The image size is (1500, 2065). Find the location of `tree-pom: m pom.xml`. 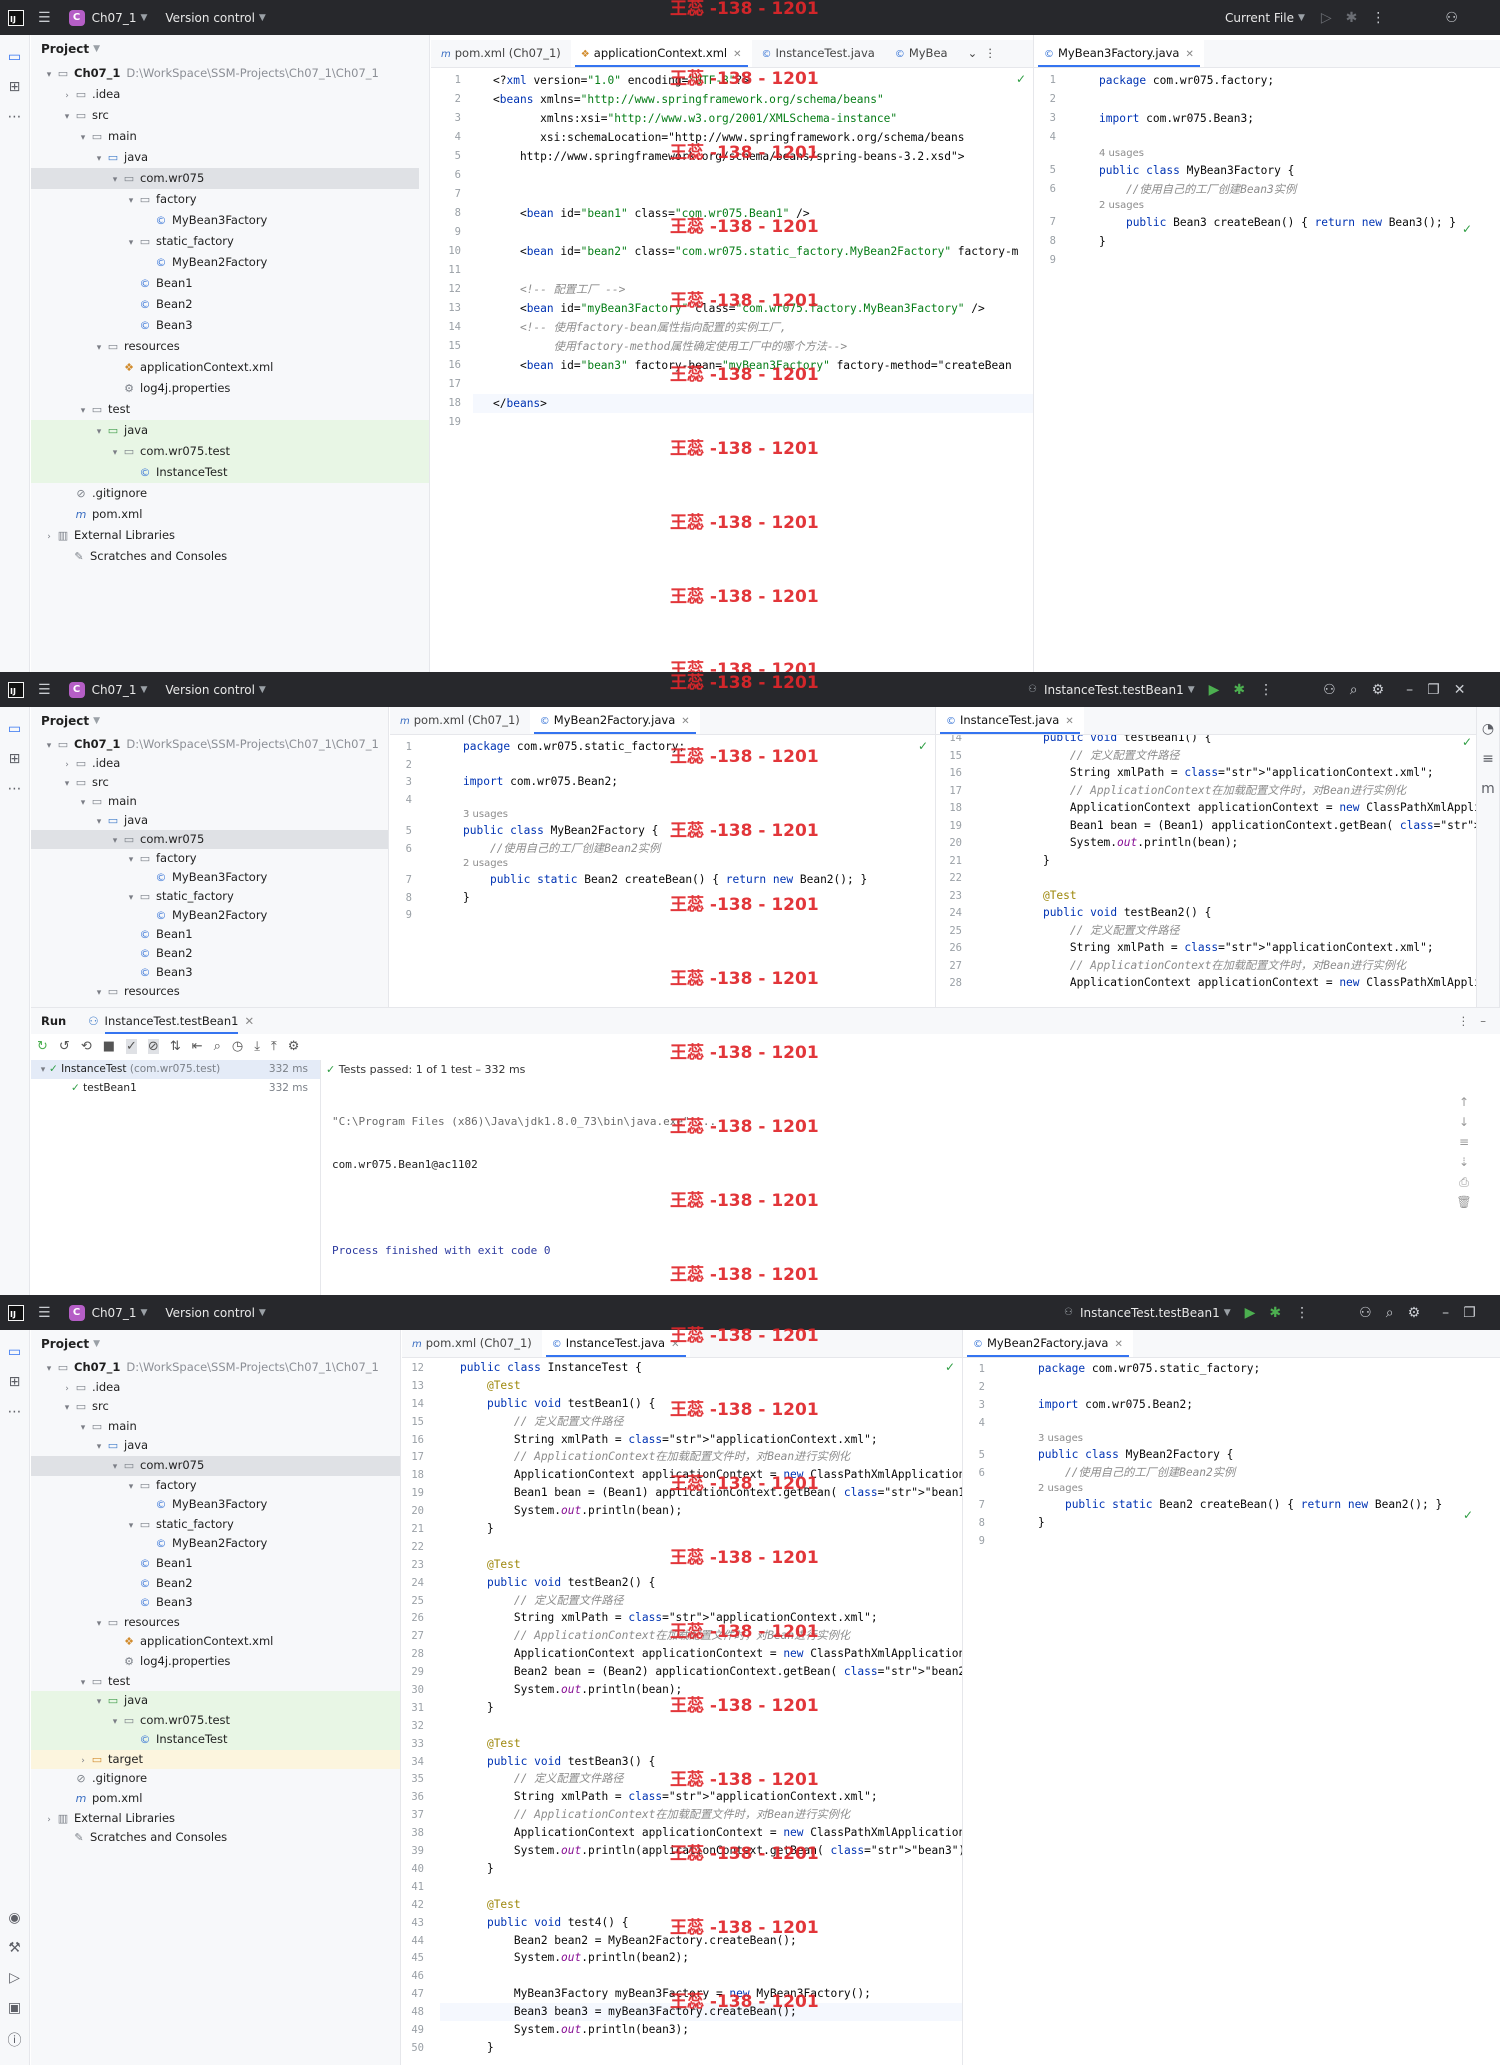

tree-pom: m pom.xml is located at coordinates (215, 1799).